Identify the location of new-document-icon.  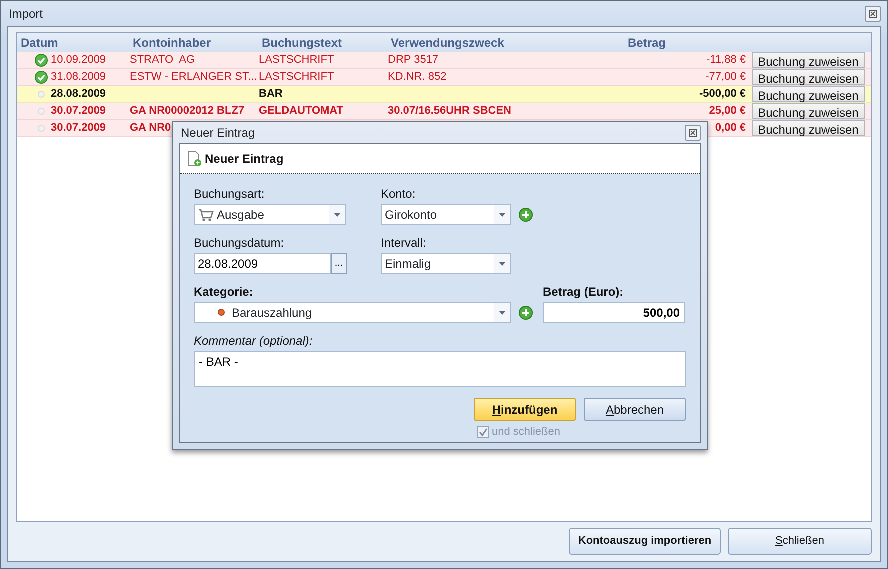
(195, 158).